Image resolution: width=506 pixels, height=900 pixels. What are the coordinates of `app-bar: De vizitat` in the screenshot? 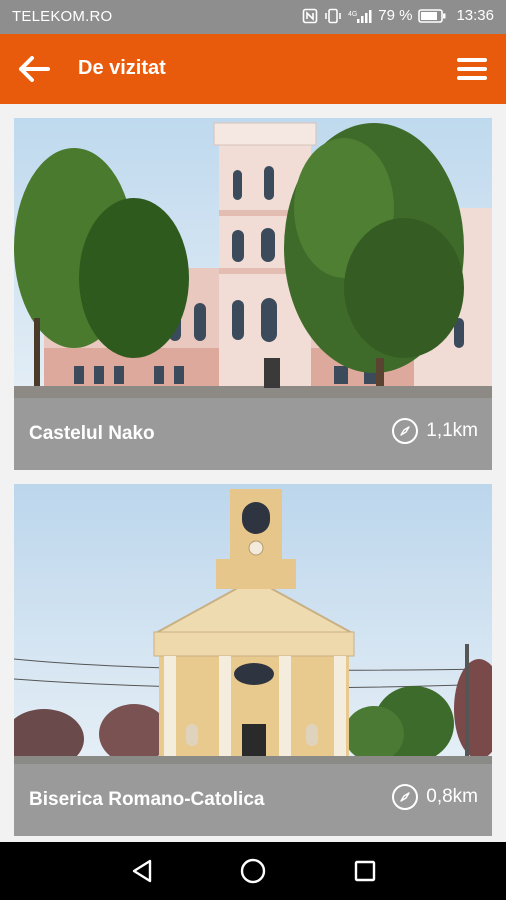 It's located at (253, 69).